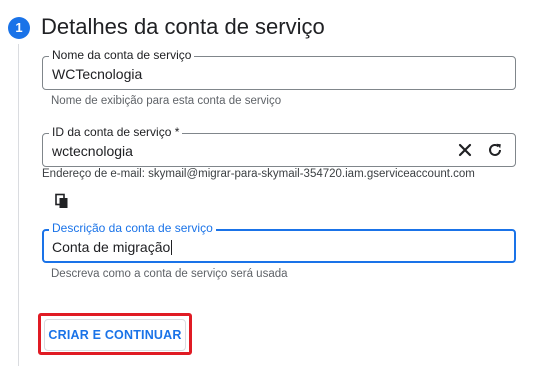  Describe the element at coordinates (115, 335) in the screenshot. I see `create-and-continue-button: CRIAR E CONTINUAR` at that location.